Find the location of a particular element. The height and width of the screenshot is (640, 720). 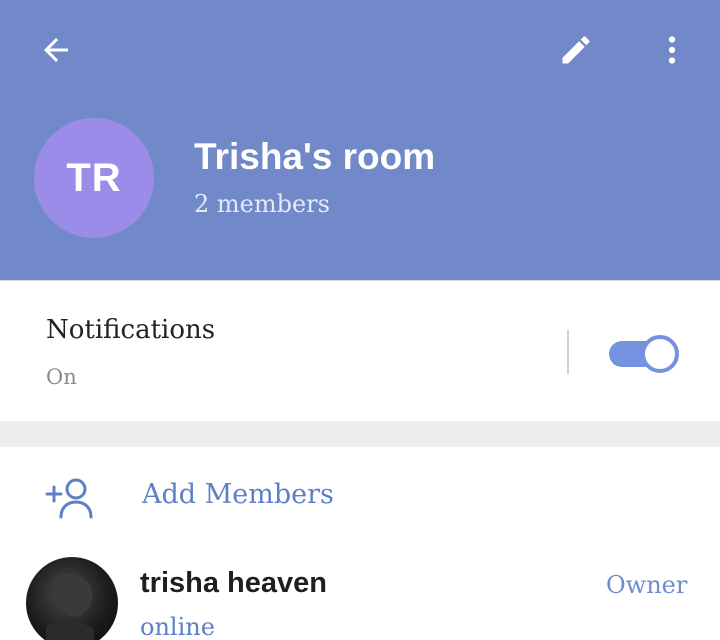

member-role-badge: Owner is located at coordinates (647, 585).